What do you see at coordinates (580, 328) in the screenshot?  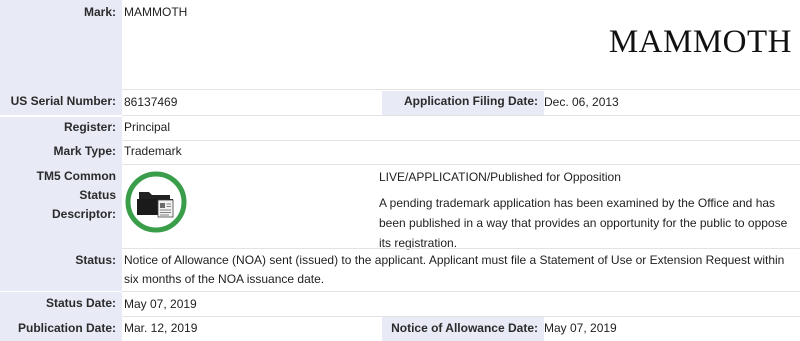 I see `noa-date: May 07, 2019` at bounding box center [580, 328].